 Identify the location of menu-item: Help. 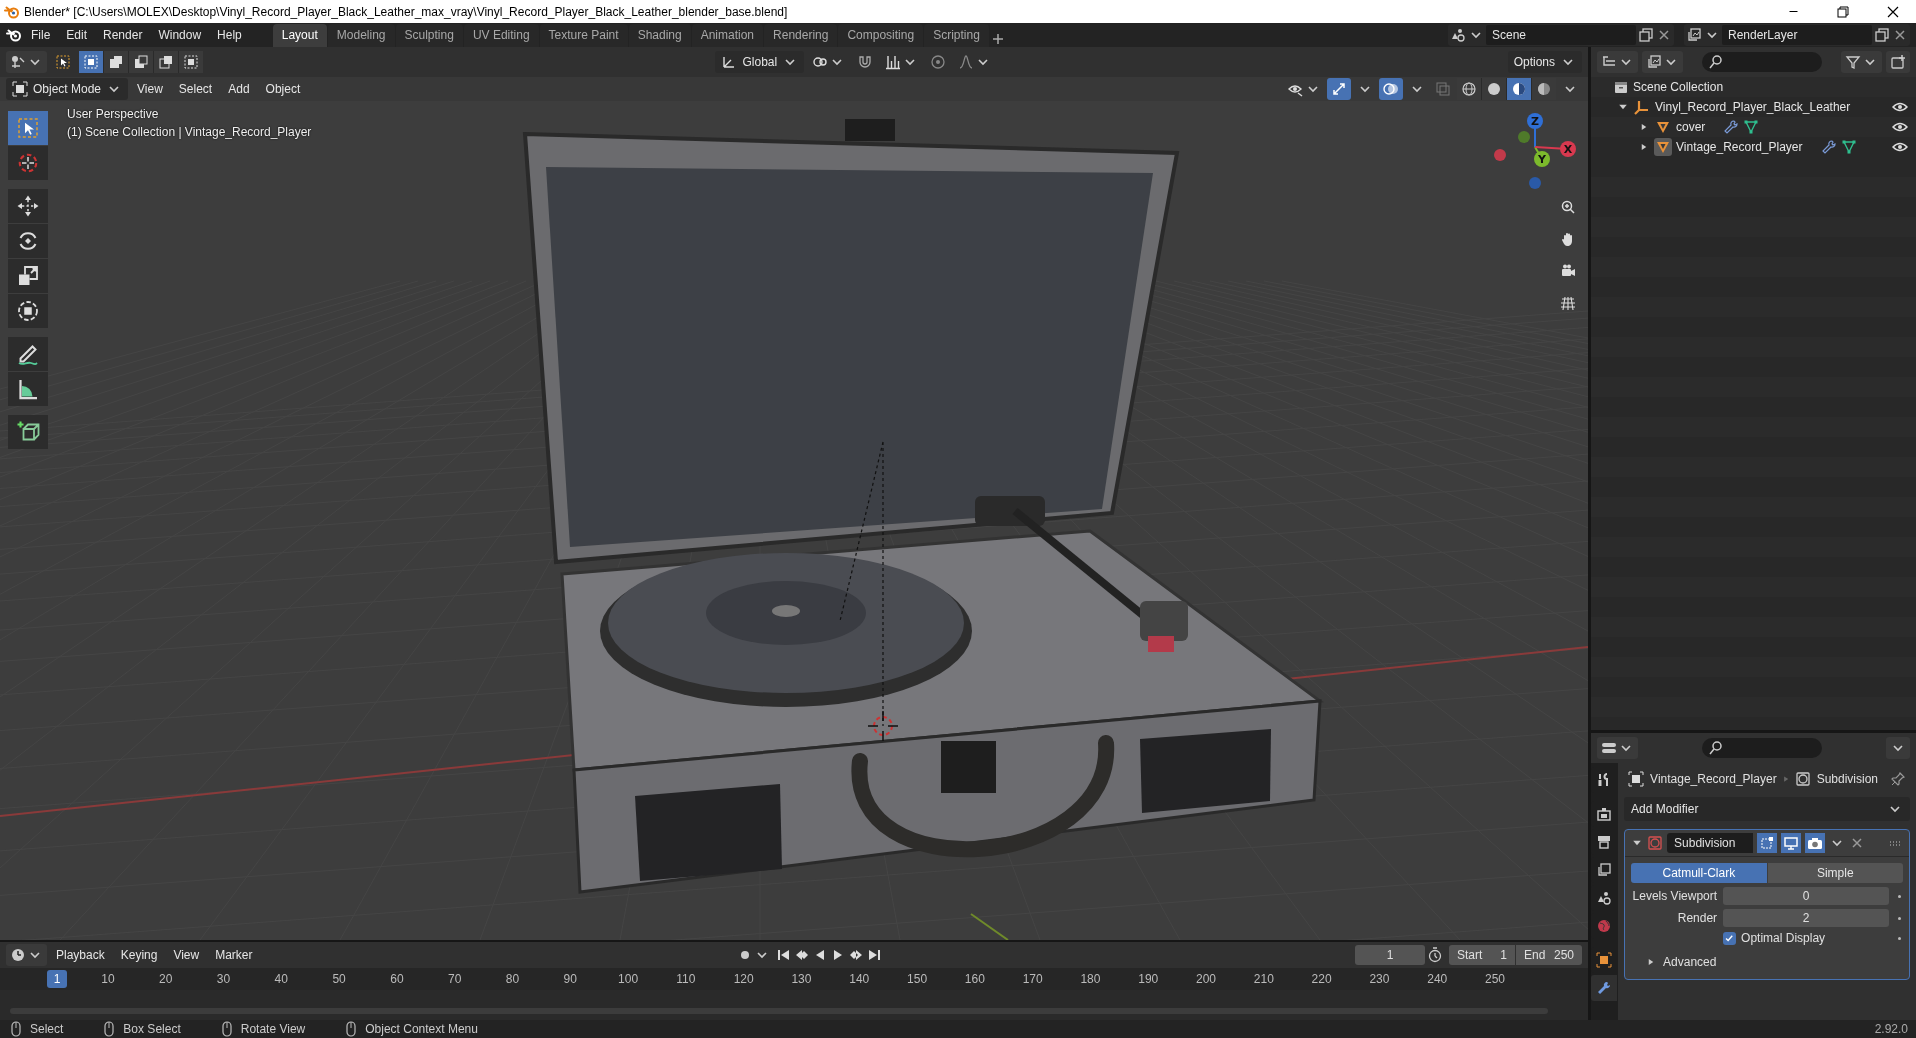
(229, 35).